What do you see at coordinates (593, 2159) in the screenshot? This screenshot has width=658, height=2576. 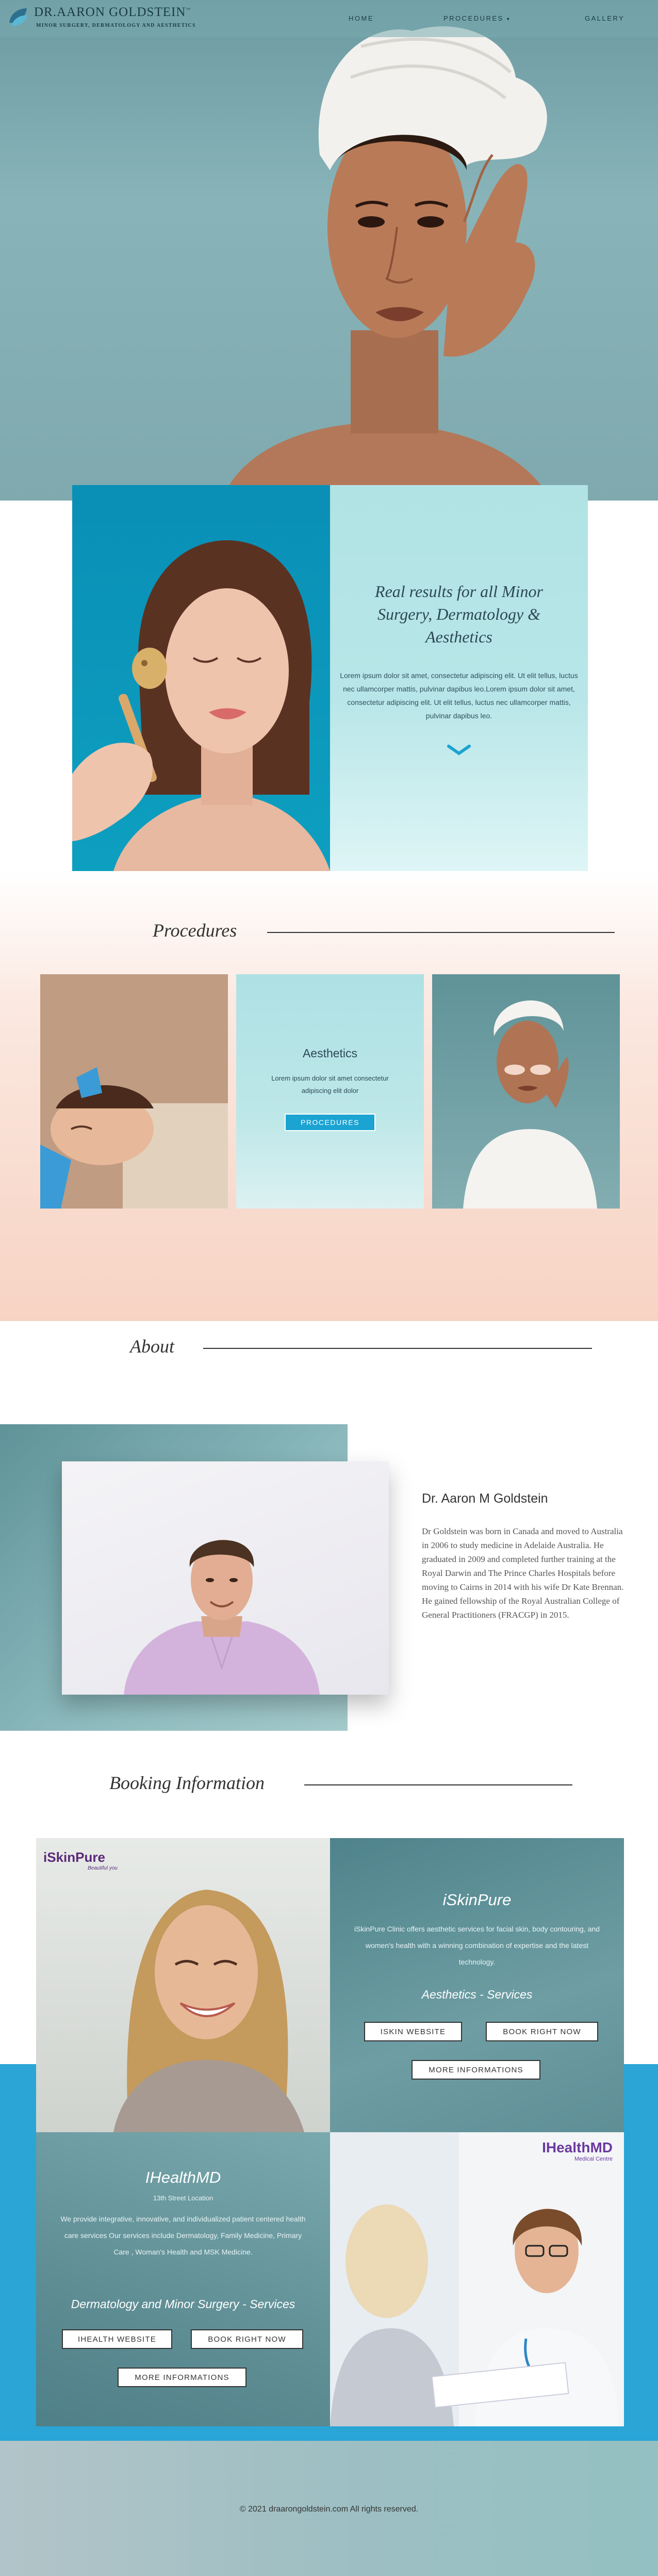 I see `ihealthmd-logo-tagline: Medical Centre` at bounding box center [593, 2159].